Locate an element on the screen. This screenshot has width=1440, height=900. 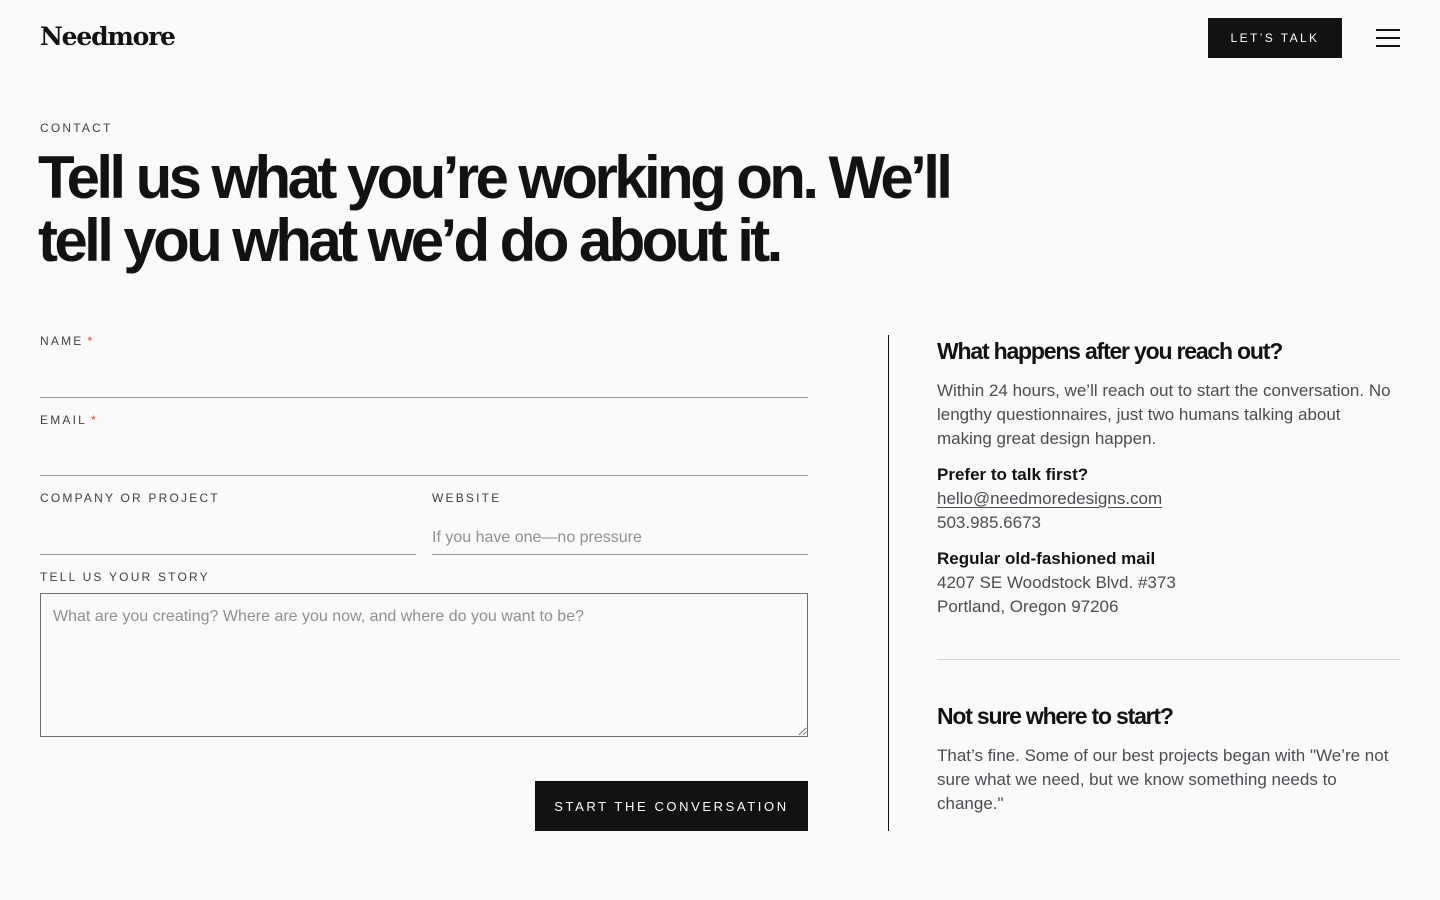
talk-heading: Prefer to talk first? is located at coordinates (1013, 474).